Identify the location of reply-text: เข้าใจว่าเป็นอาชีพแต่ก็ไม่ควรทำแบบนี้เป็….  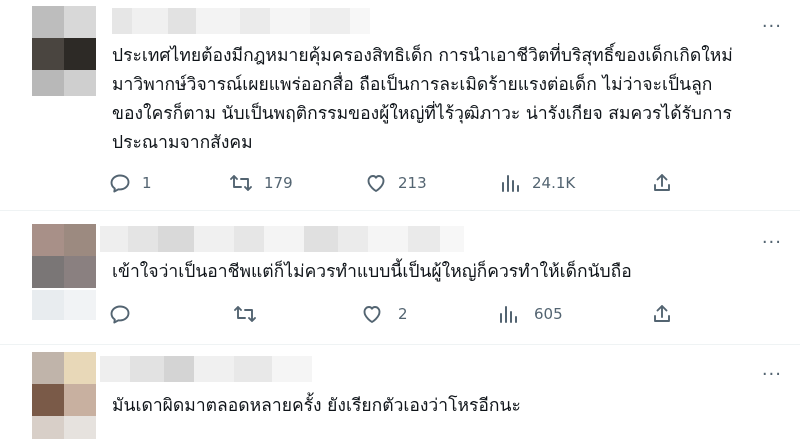
(372, 272).